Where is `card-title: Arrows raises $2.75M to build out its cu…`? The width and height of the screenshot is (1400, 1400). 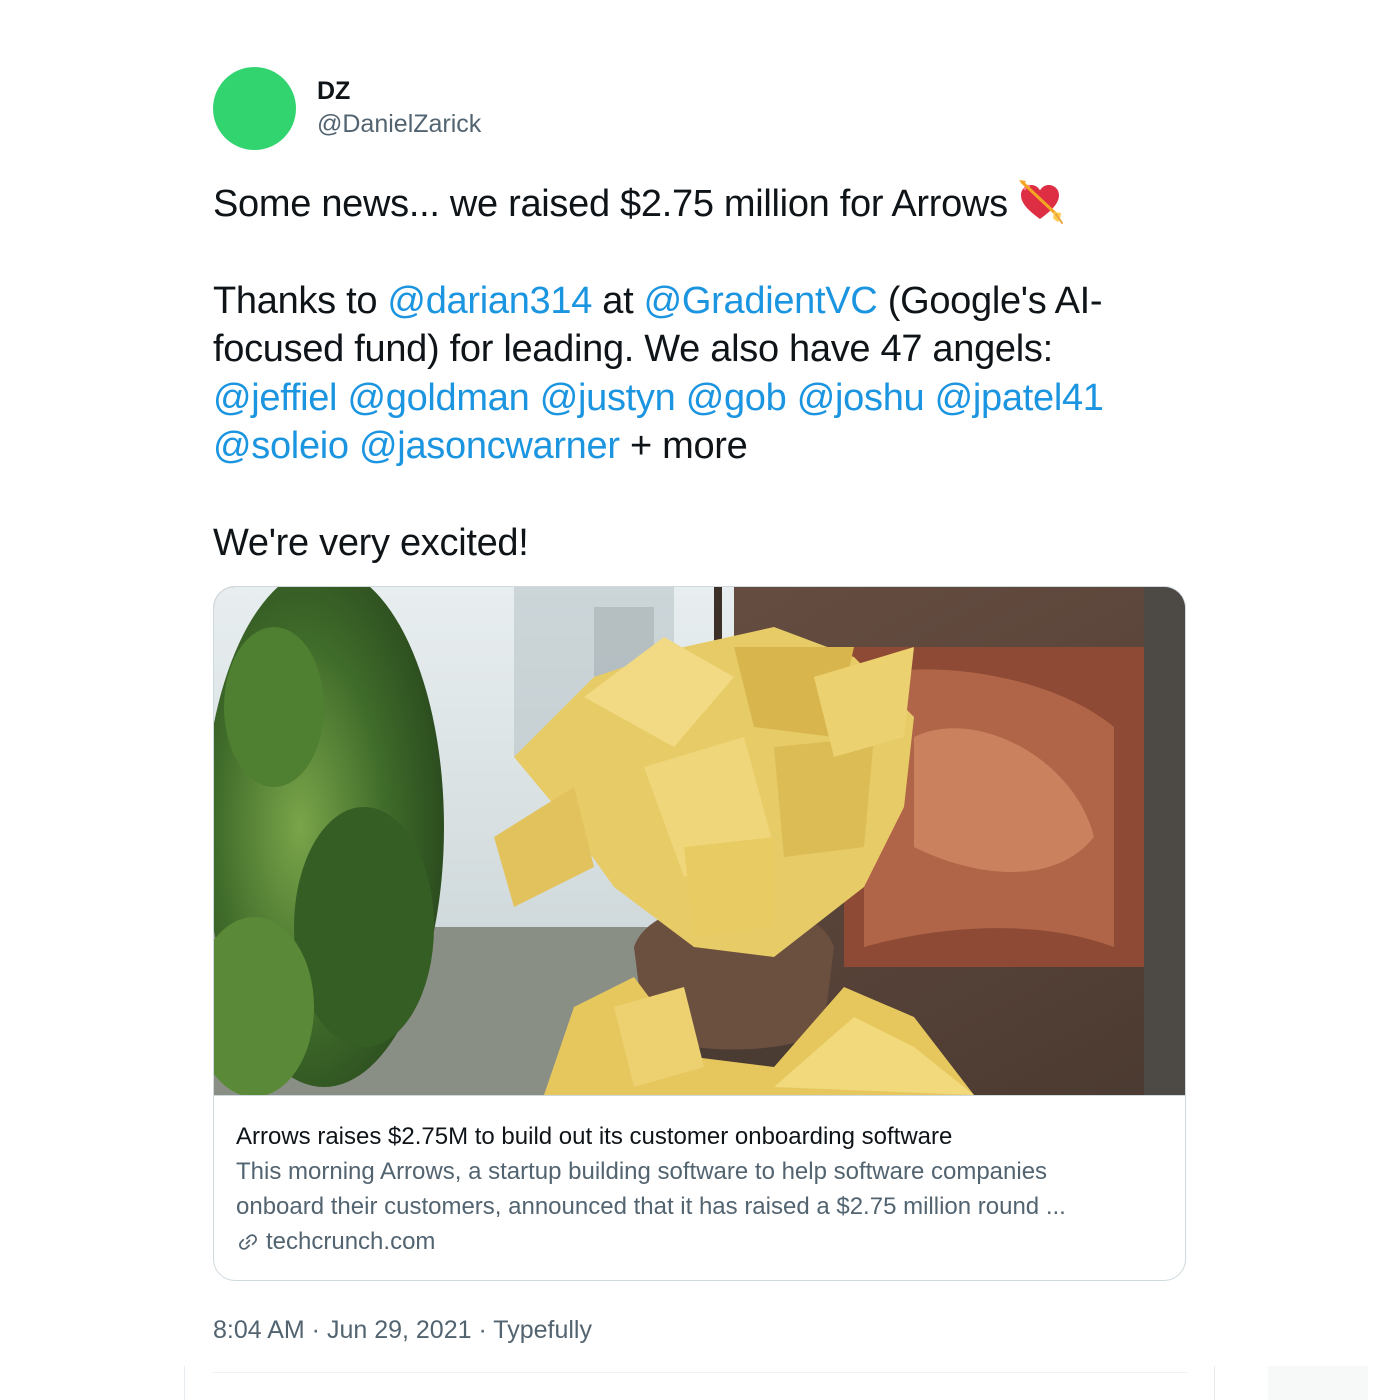 card-title: Arrows raises $2.75M to build out its cu… is located at coordinates (699, 1137).